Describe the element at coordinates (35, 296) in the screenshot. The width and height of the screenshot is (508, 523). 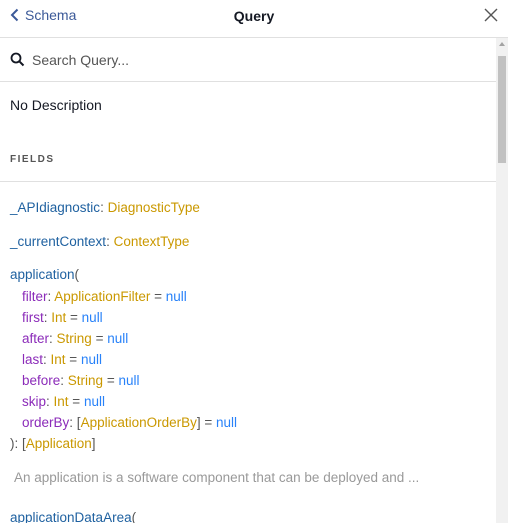
I see `arg-name: filter` at that location.